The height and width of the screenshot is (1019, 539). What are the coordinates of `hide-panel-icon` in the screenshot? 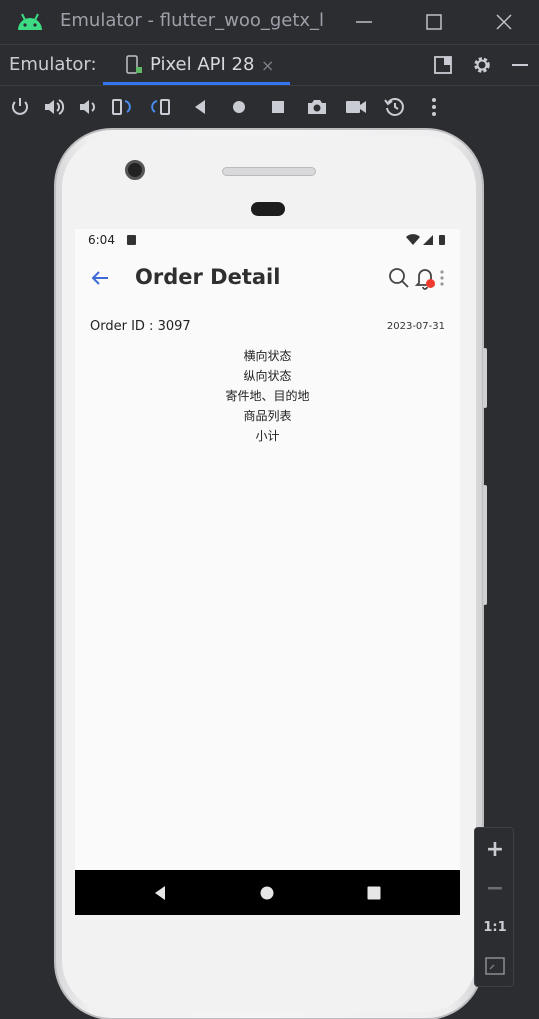 It's located at (520, 65).